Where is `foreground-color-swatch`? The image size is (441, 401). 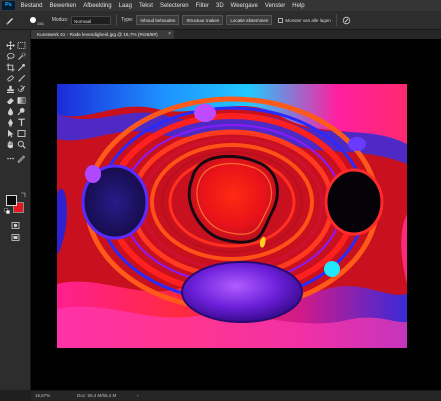
foreground-color-swatch is located at coordinates (11, 200).